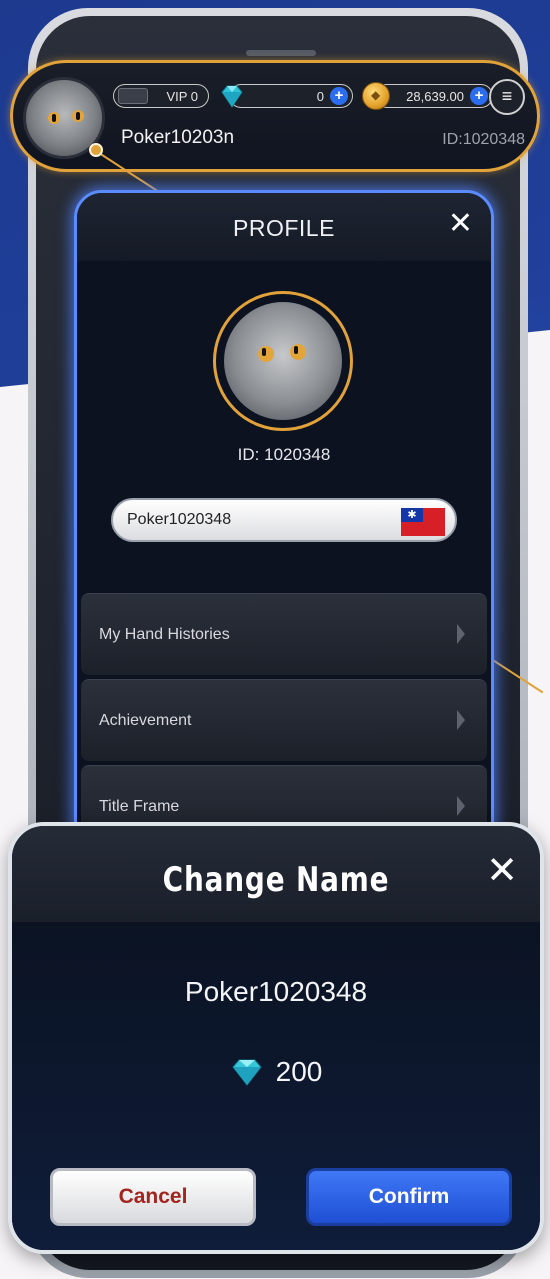 The width and height of the screenshot is (550, 1279). Describe the element at coordinates (161, 96) in the screenshot. I see `vip-badge: VIP 0` at that location.